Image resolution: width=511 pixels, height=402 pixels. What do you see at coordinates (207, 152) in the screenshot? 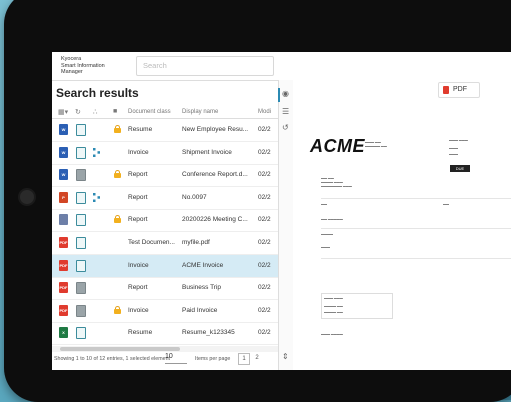
I see `cell-display-name: Shipment Invoice` at bounding box center [207, 152].